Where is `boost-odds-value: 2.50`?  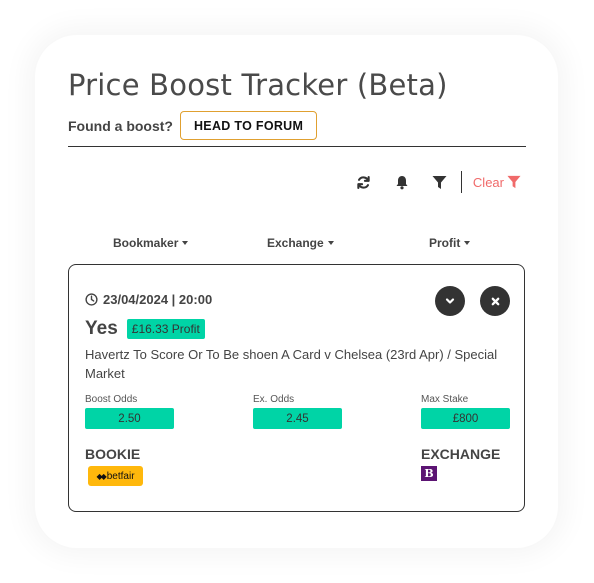
boost-odds-value: 2.50 is located at coordinates (129, 418).